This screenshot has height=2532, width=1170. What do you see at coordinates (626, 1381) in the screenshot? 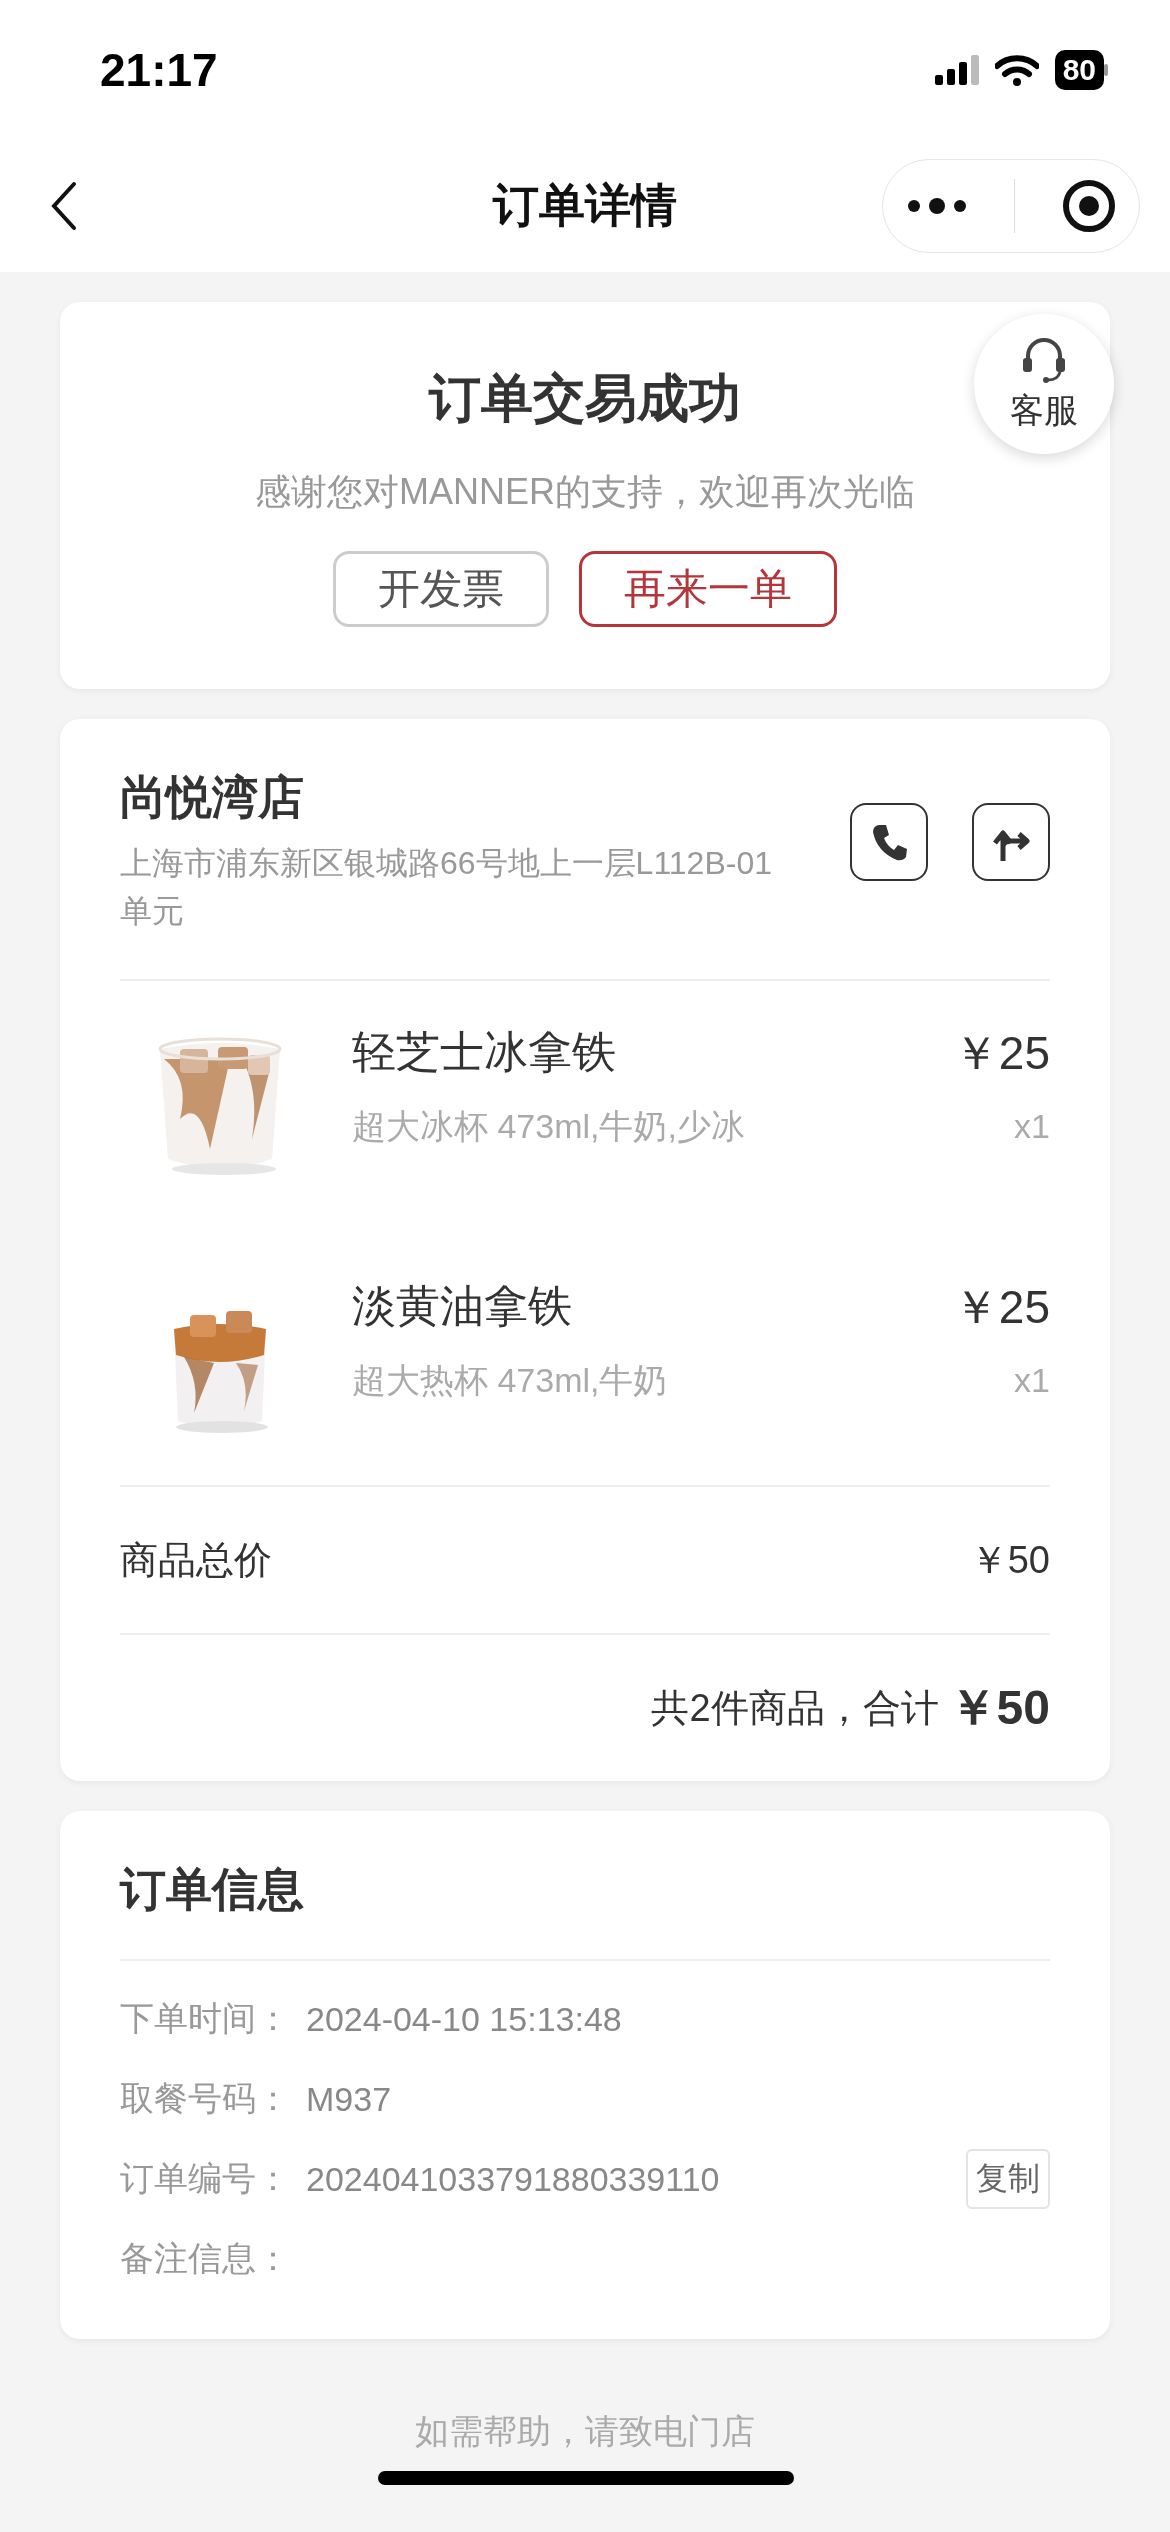
I see `item-options: 超大热杯 473ml,牛奶` at bounding box center [626, 1381].